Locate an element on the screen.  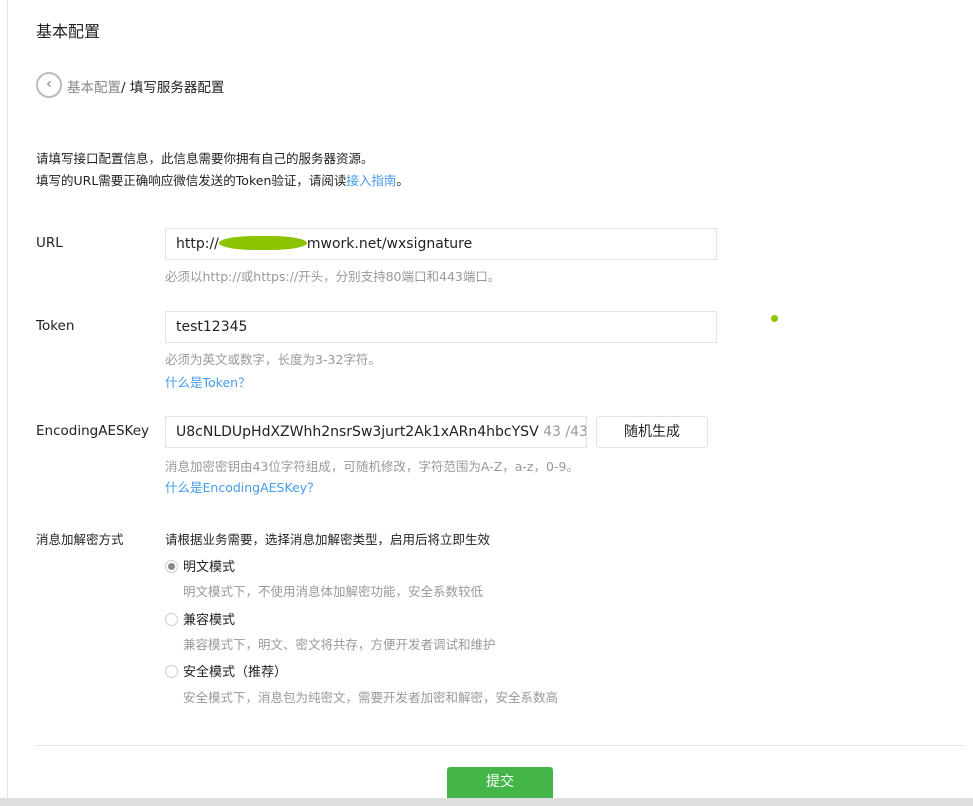
encryption-intro: 请根据业务需要，选择消息加解密类型，启用后将立即生效 is located at coordinates (328, 539).